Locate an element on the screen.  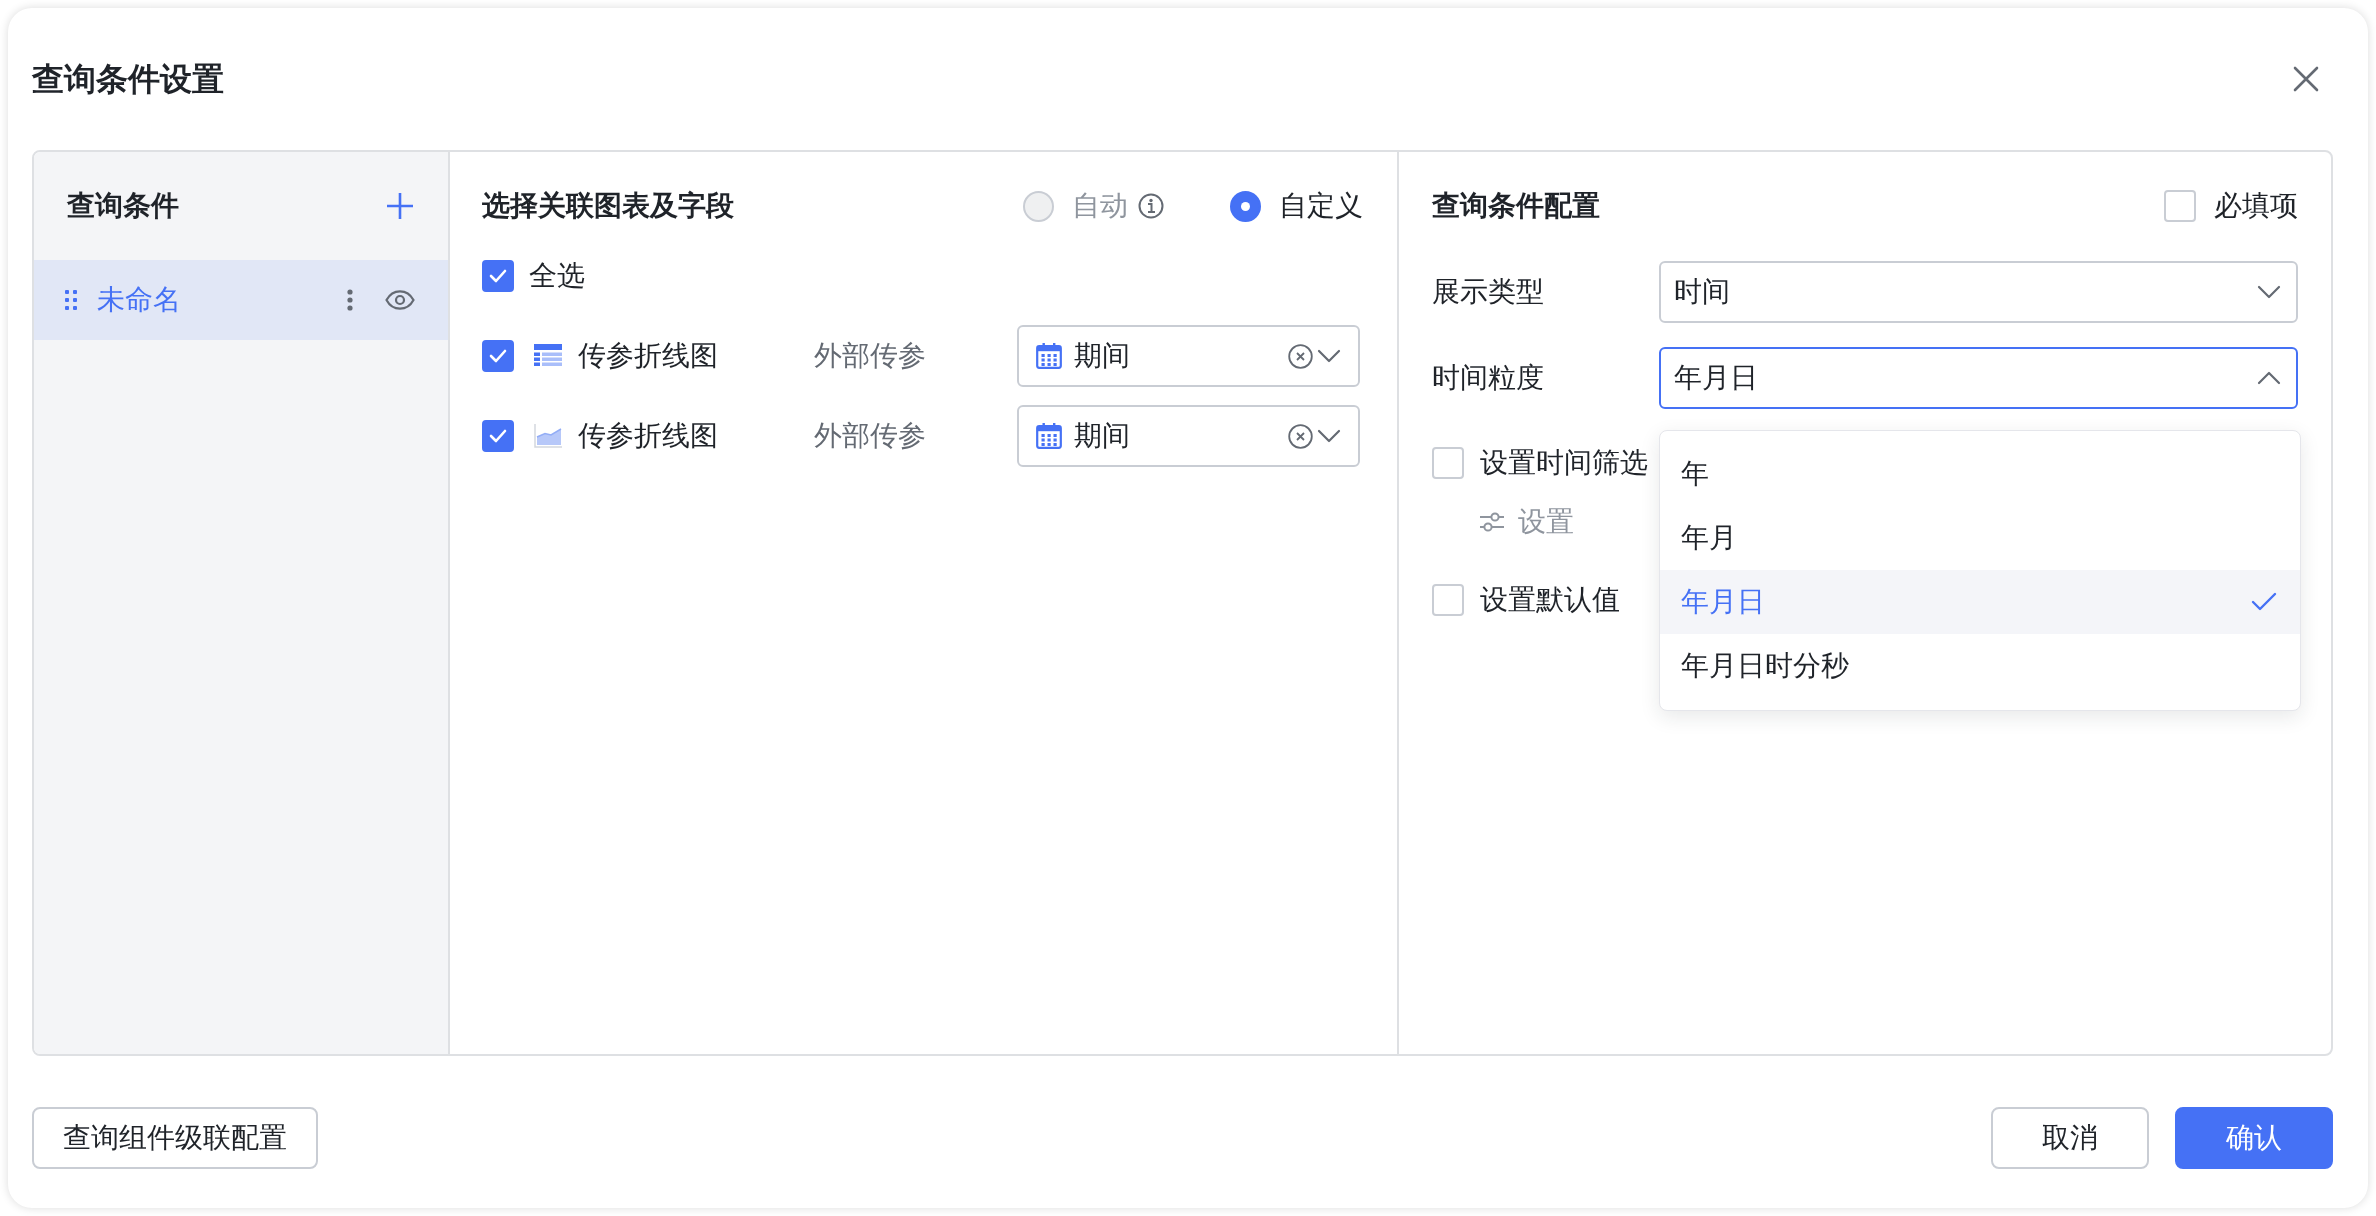
dialog-title: 查询条件设置 is located at coordinates (128, 79).